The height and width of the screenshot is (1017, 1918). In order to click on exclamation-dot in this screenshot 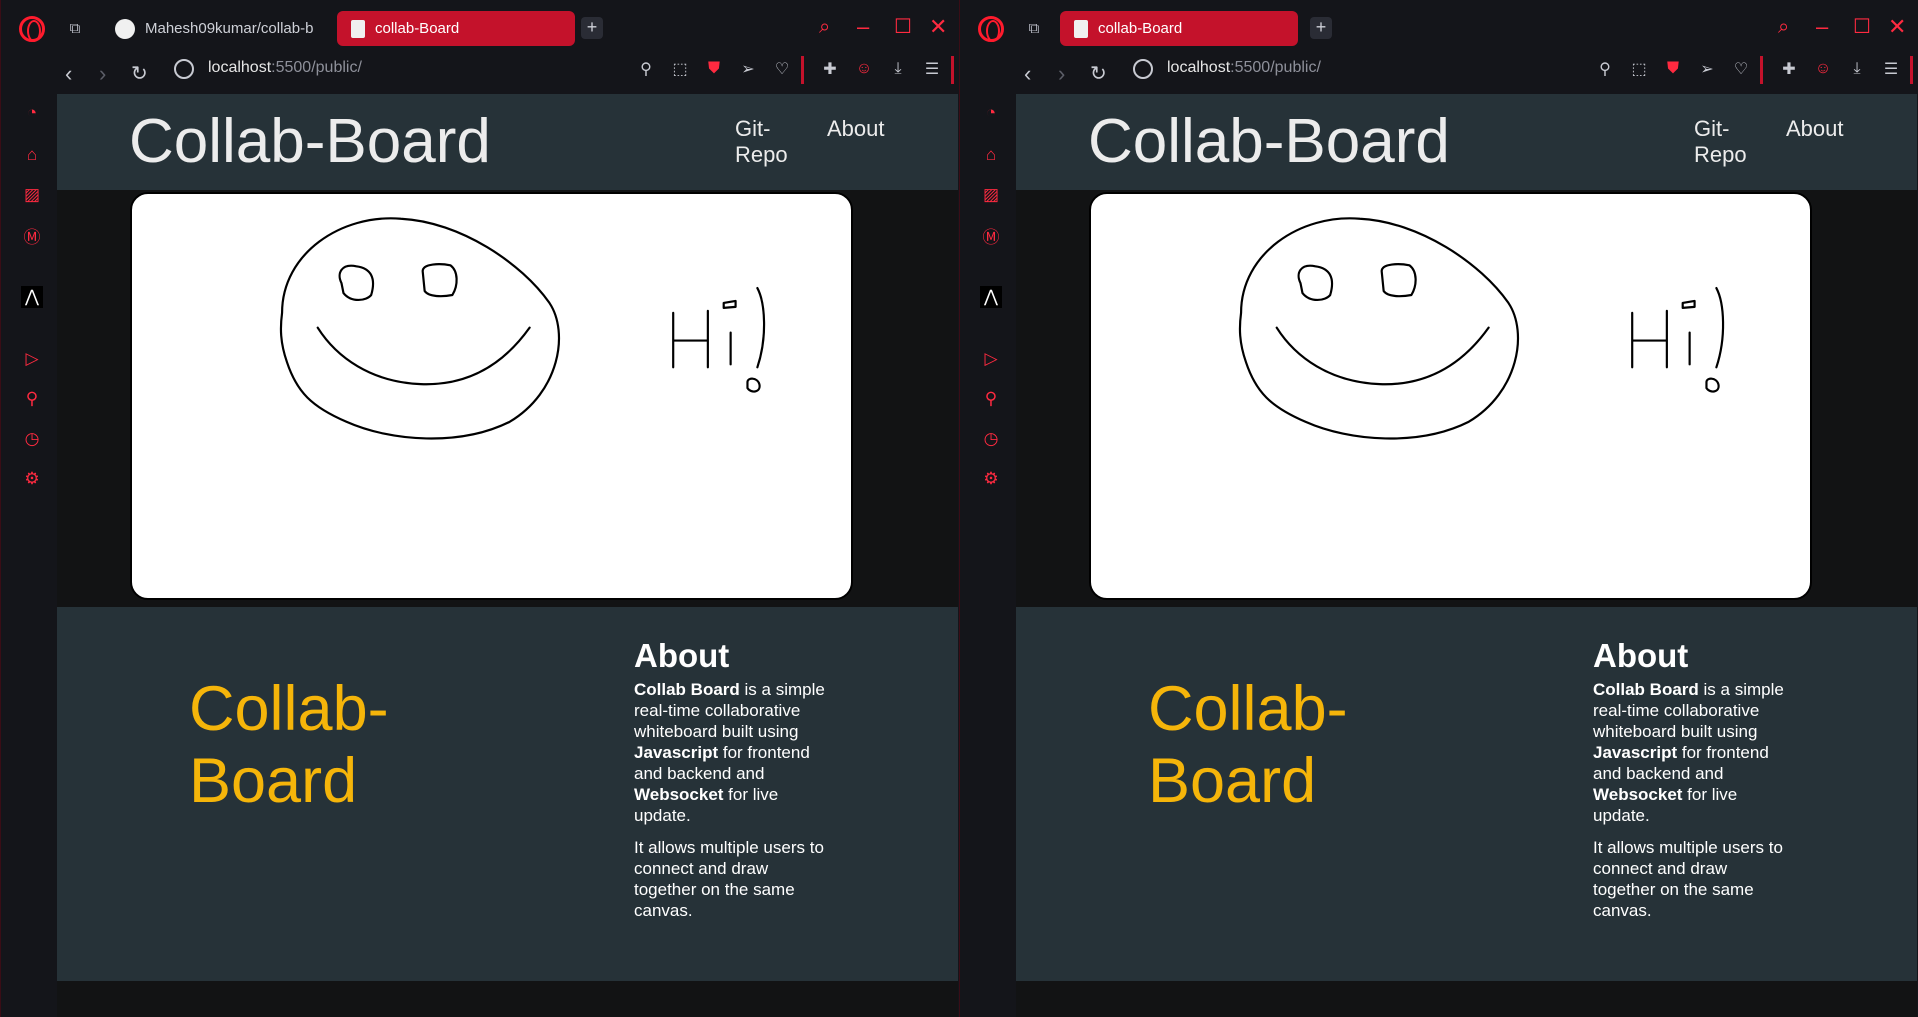, I will do `click(1712, 385)`.